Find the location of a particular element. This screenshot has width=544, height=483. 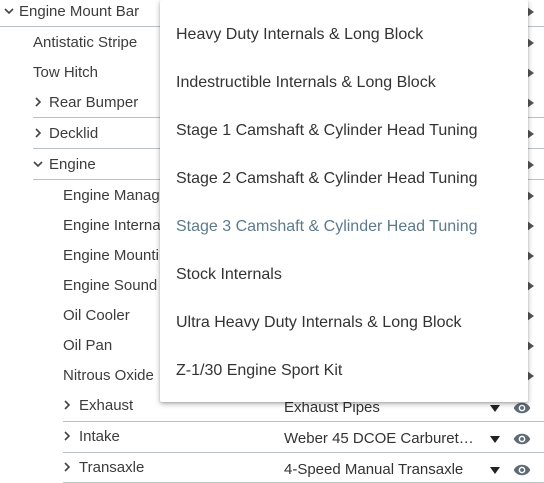

tree-item-label: Nitrous Oxide is located at coordinates (108, 375).